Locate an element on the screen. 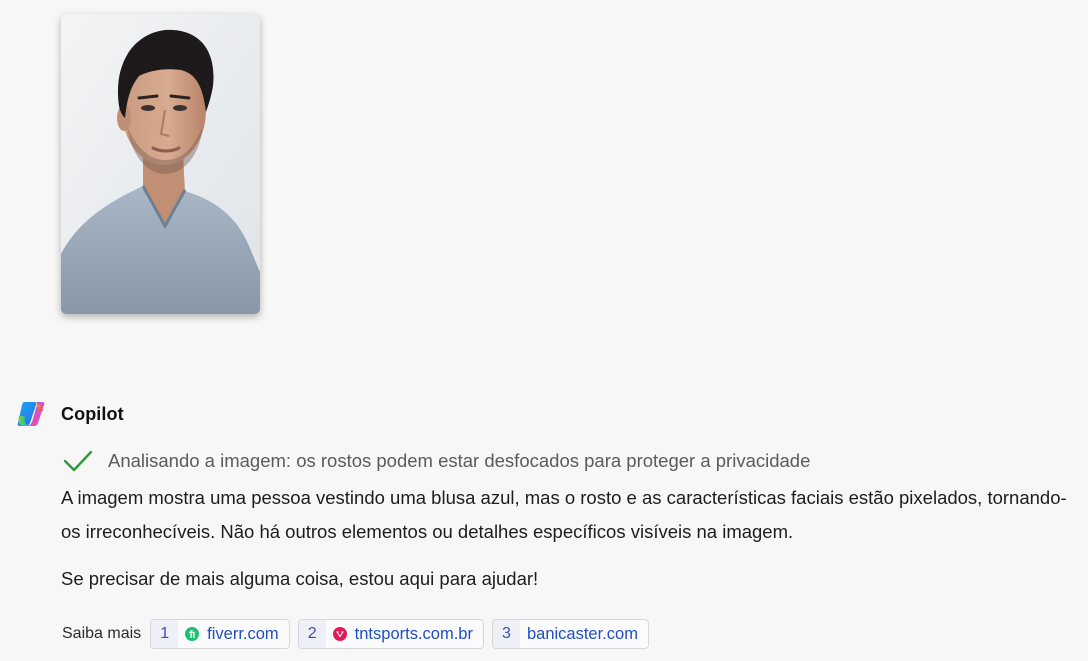 Image resolution: width=1088 pixels, height=661 pixels. portrait-photo is located at coordinates (160, 164).